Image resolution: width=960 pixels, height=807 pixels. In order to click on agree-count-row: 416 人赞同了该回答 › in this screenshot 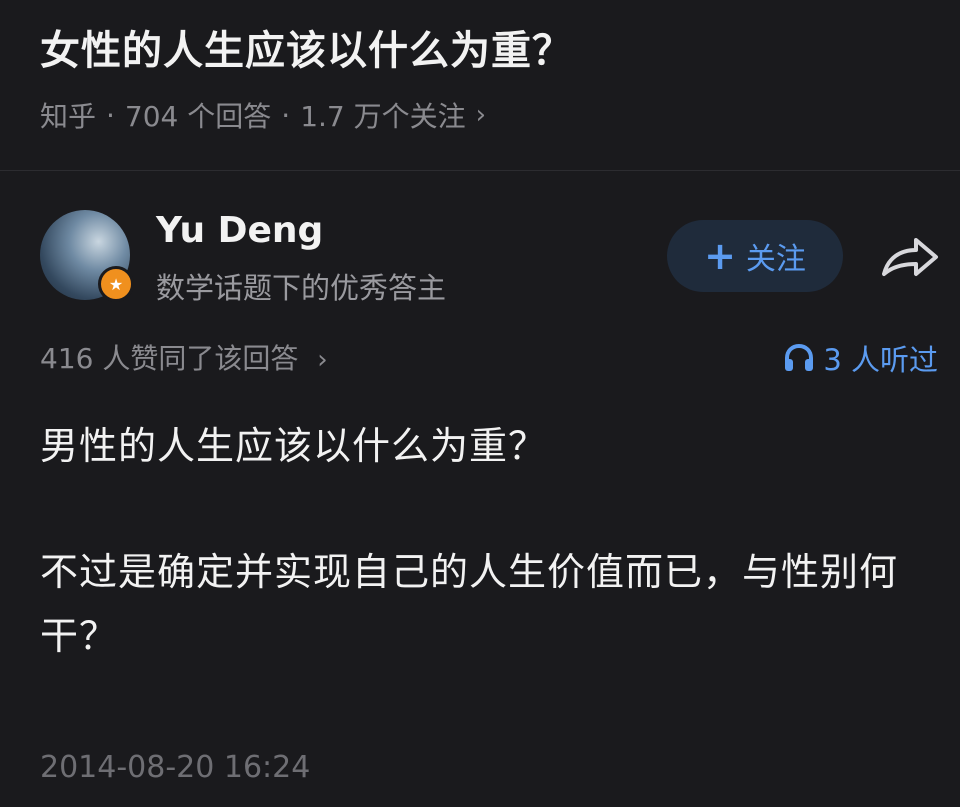, I will do `click(184, 357)`.